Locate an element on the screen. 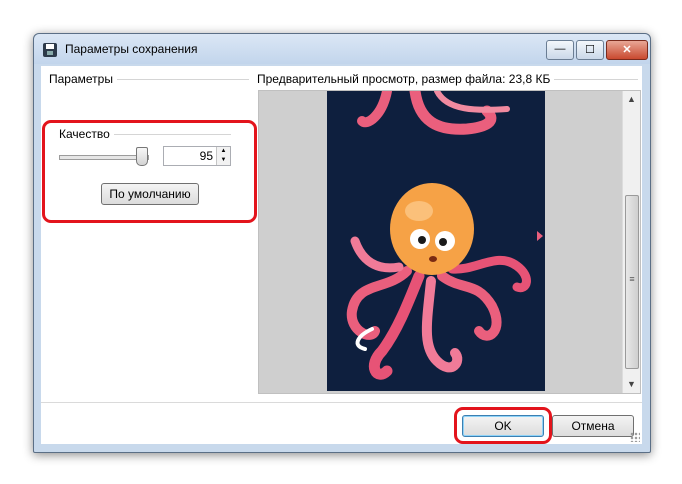 This screenshot has height=484, width=682. close-button: ✕ is located at coordinates (627, 50).